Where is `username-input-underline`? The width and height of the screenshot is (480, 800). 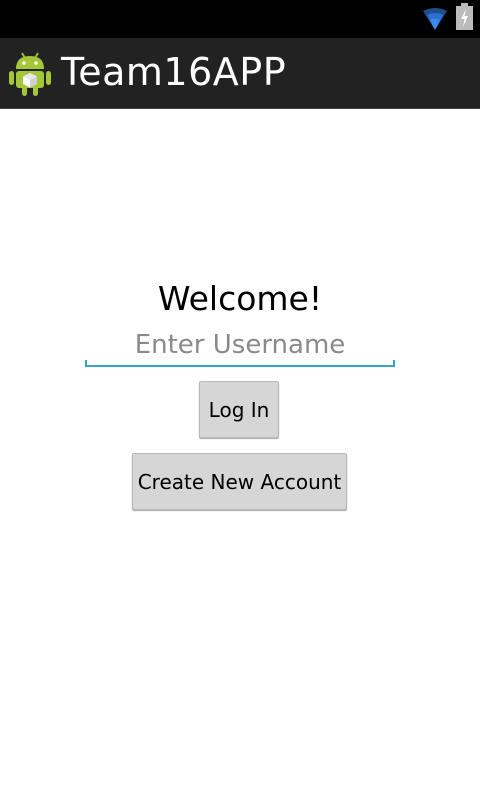 username-input-underline is located at coordinates (240, 363).